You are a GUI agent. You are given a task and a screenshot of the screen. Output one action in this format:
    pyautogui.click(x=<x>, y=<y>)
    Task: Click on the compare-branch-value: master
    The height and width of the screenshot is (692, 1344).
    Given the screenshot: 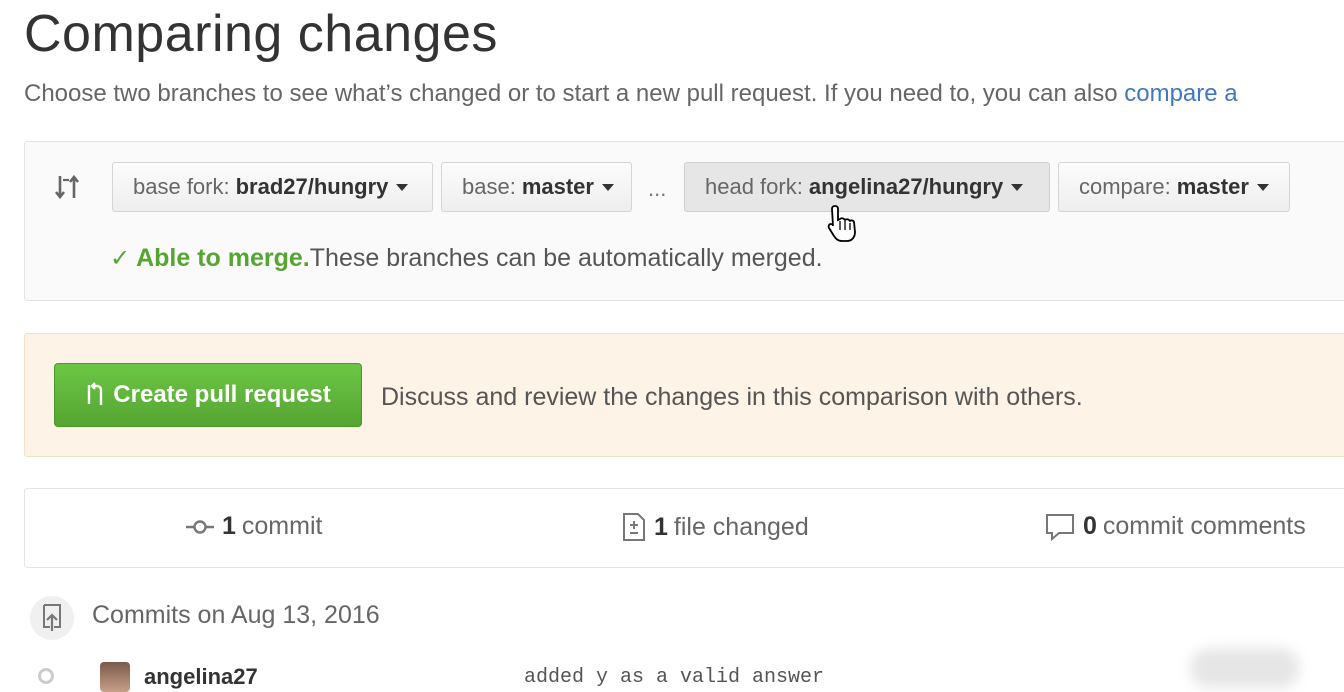 What is the action you would take?
    pyautogui.click(x=1212, y=186)
    